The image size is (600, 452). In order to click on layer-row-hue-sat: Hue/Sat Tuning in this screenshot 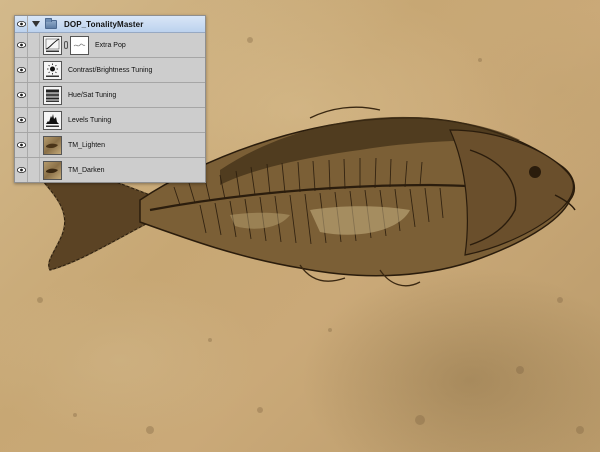, I will do `click(110, 95)`.